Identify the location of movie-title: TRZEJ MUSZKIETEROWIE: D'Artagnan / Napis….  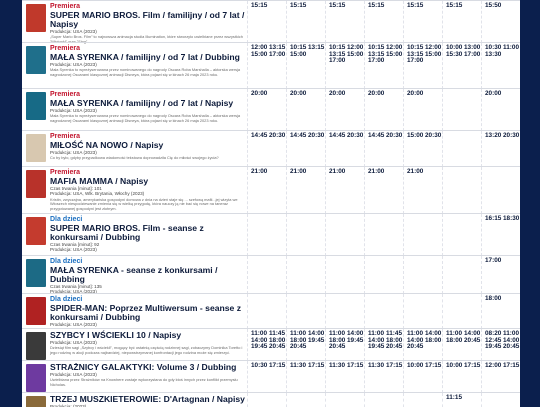
(148, 399).